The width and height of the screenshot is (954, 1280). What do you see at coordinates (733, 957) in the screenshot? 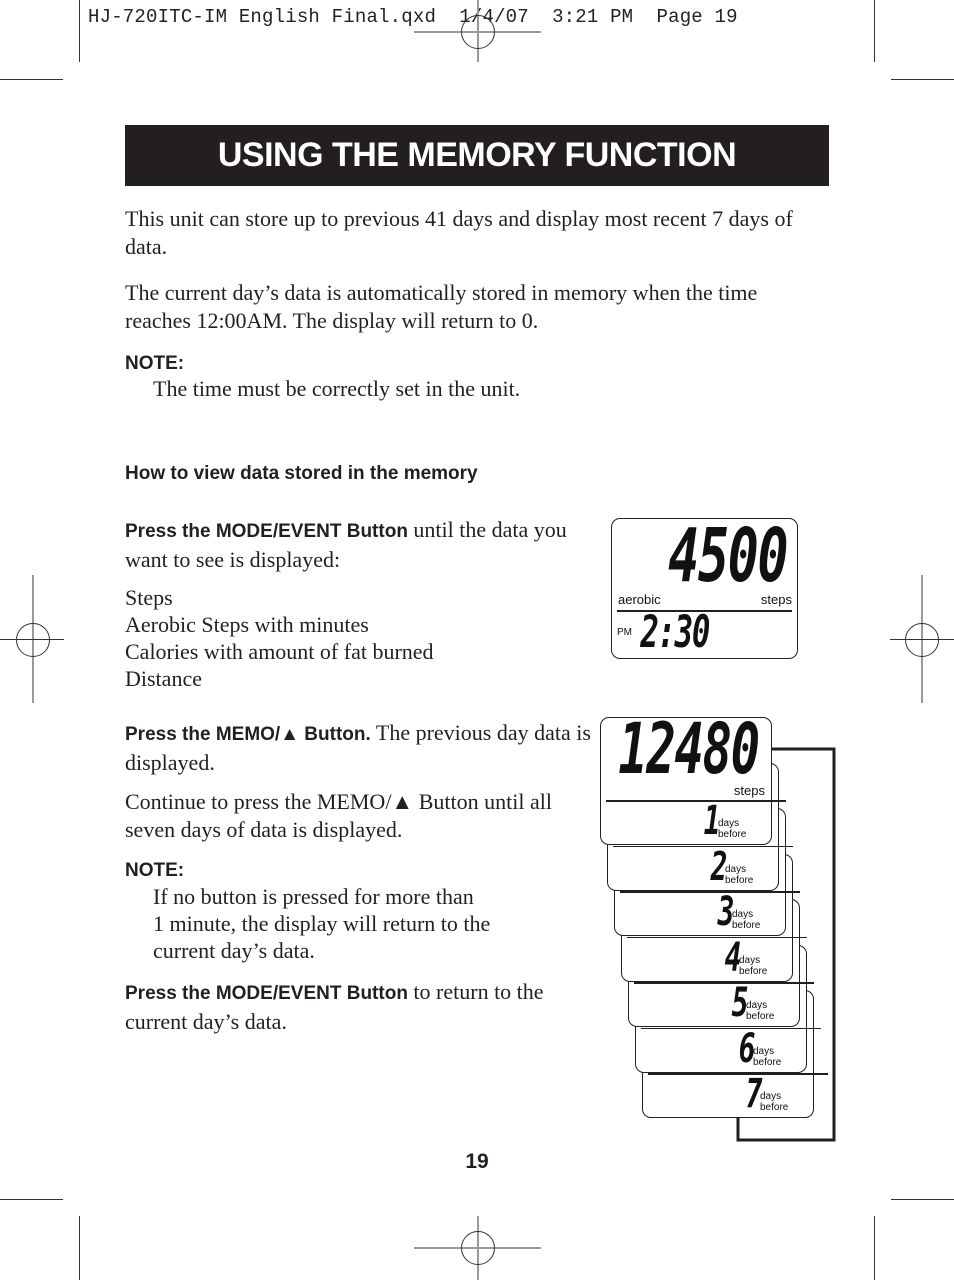
I see `lcd-days-digit: 4` at bounding box center [733, 957].